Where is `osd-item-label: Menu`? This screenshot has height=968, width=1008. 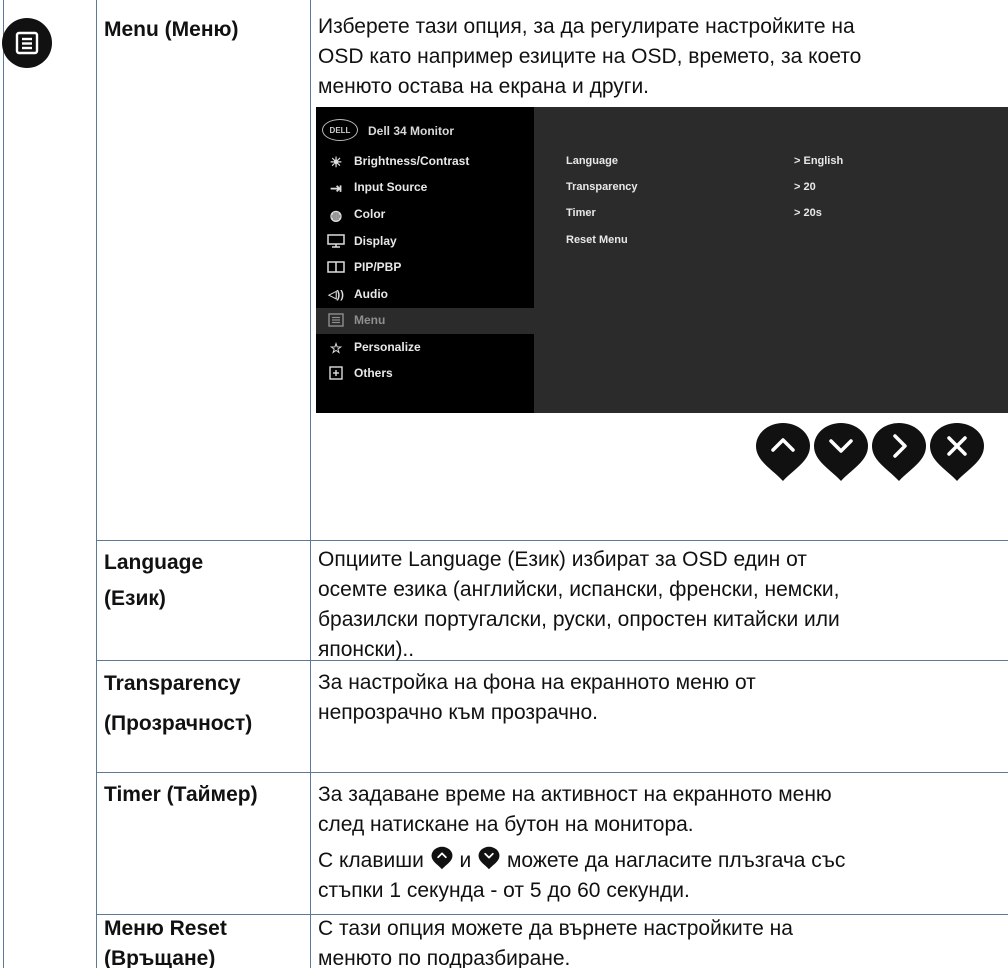
osd-item-label: Menu is located at coordinates (370, 320).